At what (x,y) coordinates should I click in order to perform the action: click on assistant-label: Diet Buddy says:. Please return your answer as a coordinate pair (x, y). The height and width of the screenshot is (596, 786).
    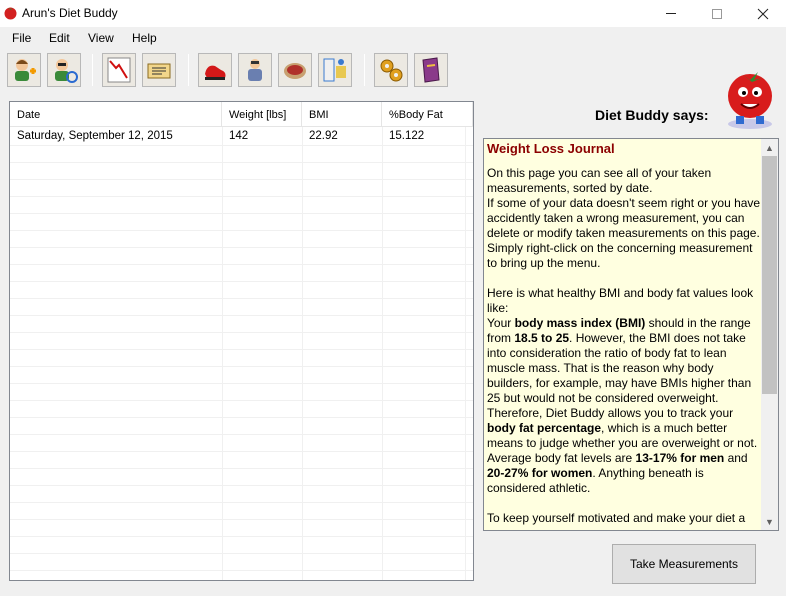
    Looking at the image, I should click on (652, 115).